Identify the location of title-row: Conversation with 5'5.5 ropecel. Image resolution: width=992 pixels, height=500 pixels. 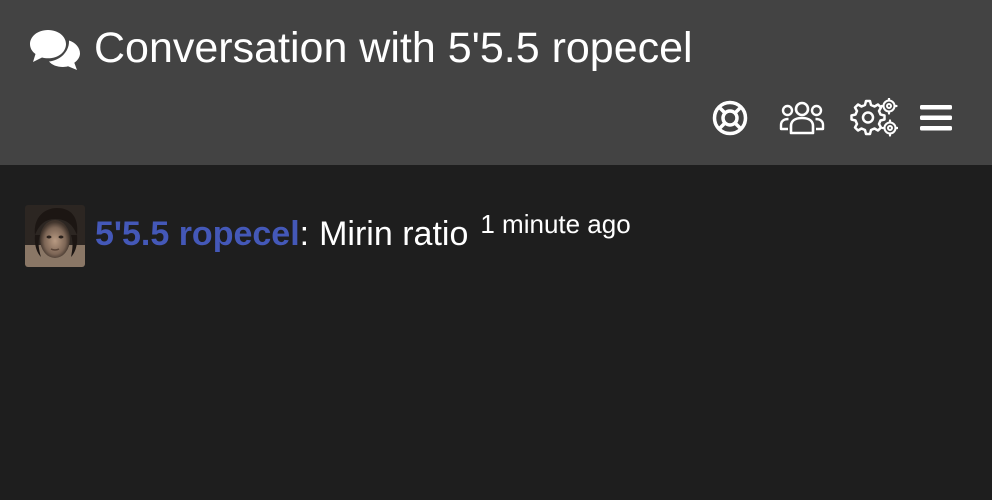
(360, 48).